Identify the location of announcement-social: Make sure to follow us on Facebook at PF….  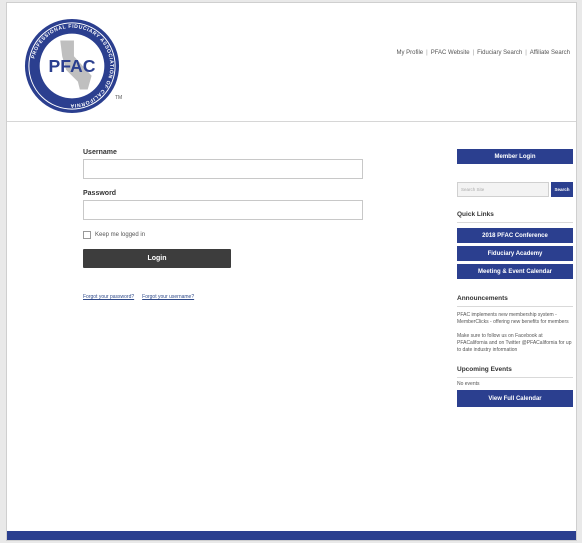
(514, 343).